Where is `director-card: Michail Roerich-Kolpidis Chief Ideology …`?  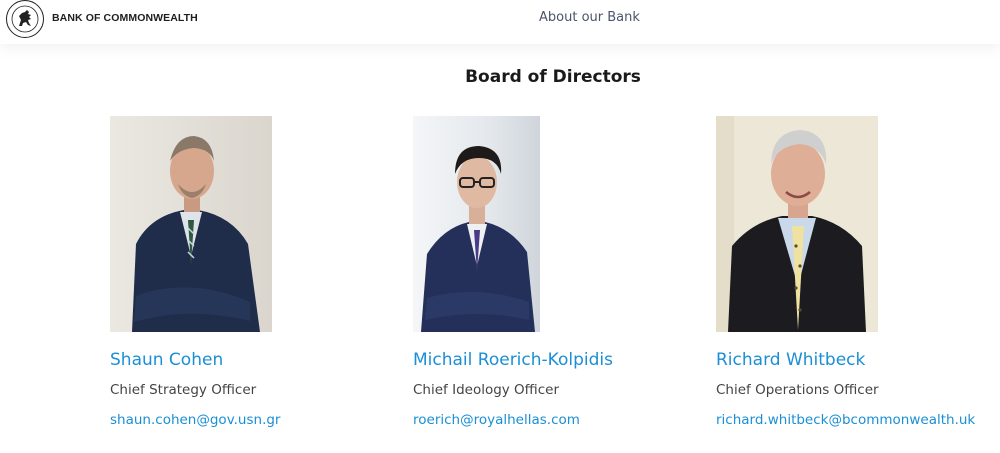 director-card: Michail Roerich-Kolpidis Chief Ideology … is located at coordinates (513, 272).